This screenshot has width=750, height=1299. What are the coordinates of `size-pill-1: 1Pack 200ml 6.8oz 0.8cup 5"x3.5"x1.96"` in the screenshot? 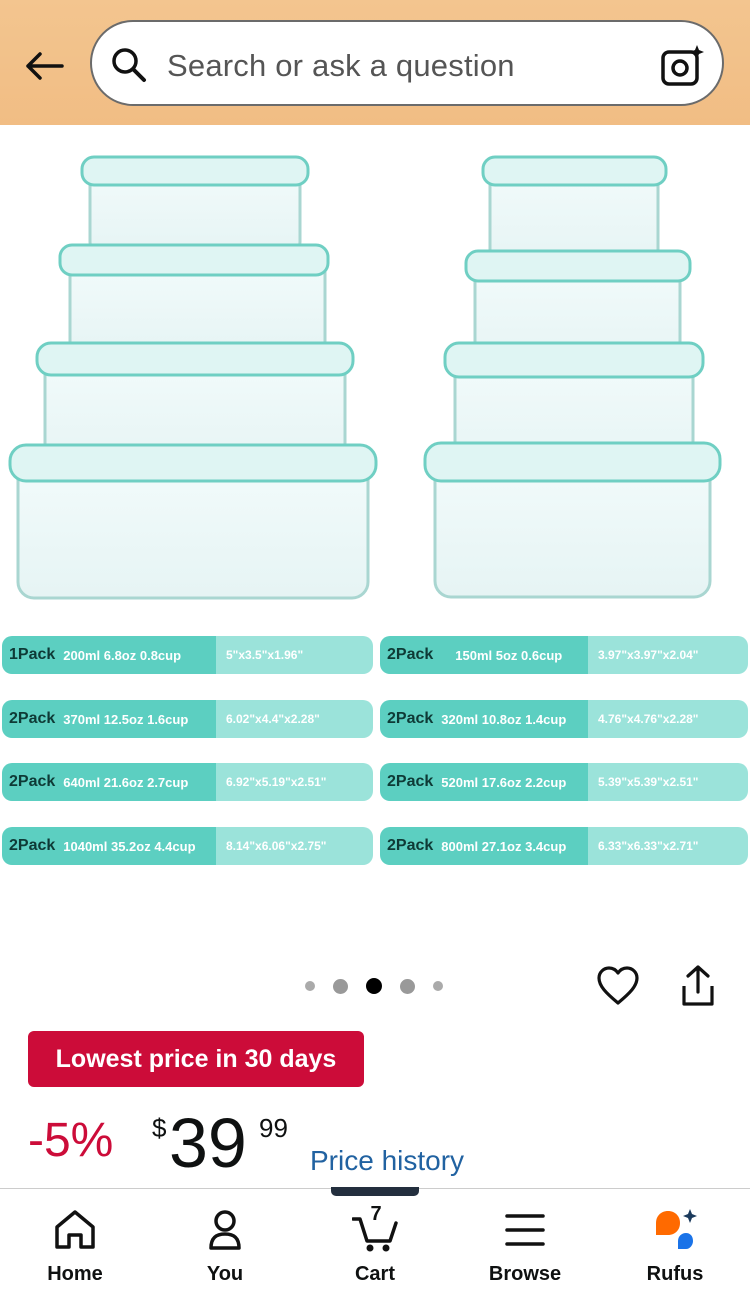 It's located at (187, 655).